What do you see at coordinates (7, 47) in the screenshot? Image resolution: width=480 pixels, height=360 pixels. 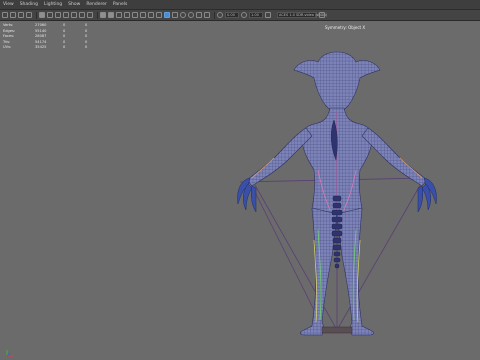 I see `hud-label: UVs:` at bounding box center [7, 47].